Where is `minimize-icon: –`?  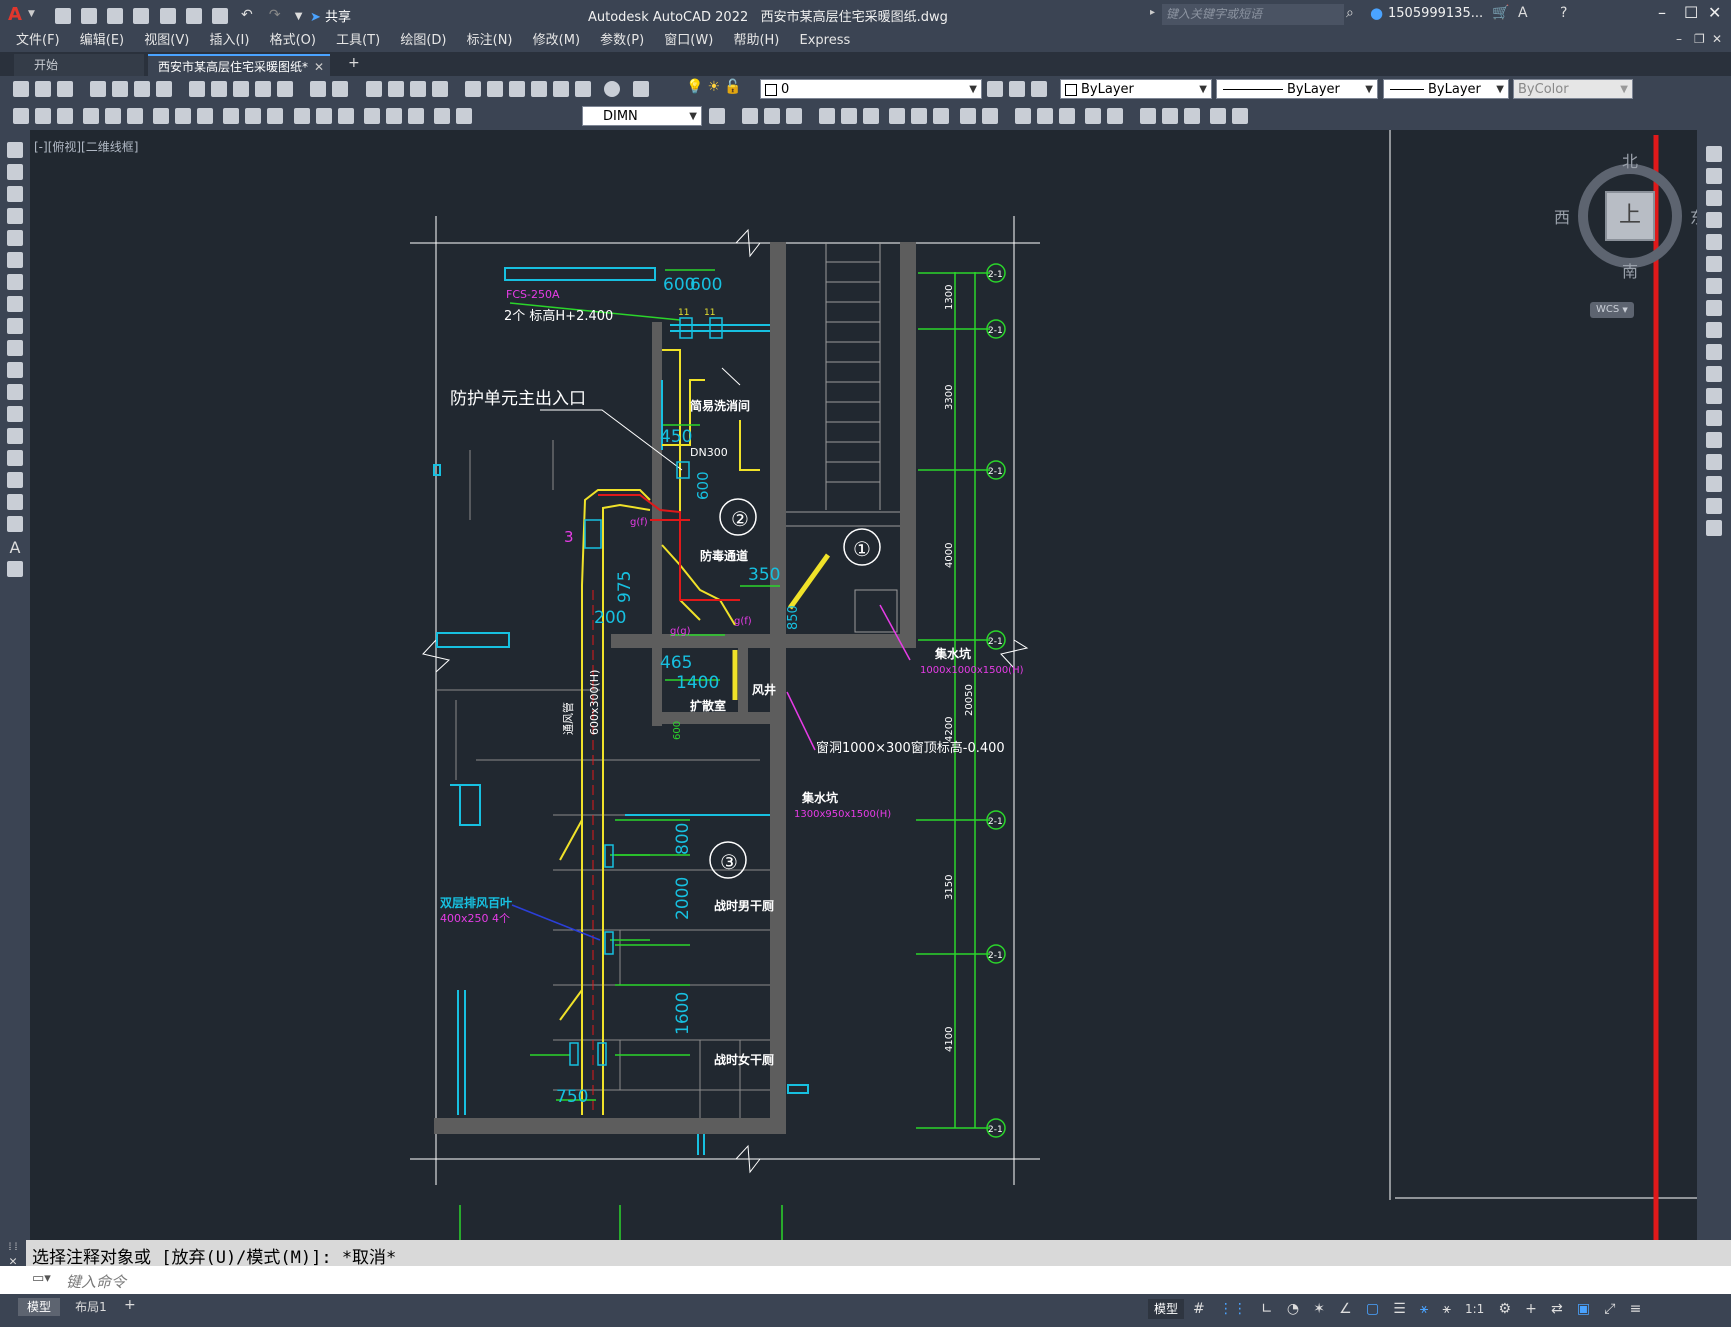 minimize-icon: – is located at coordinates (1662, 12).